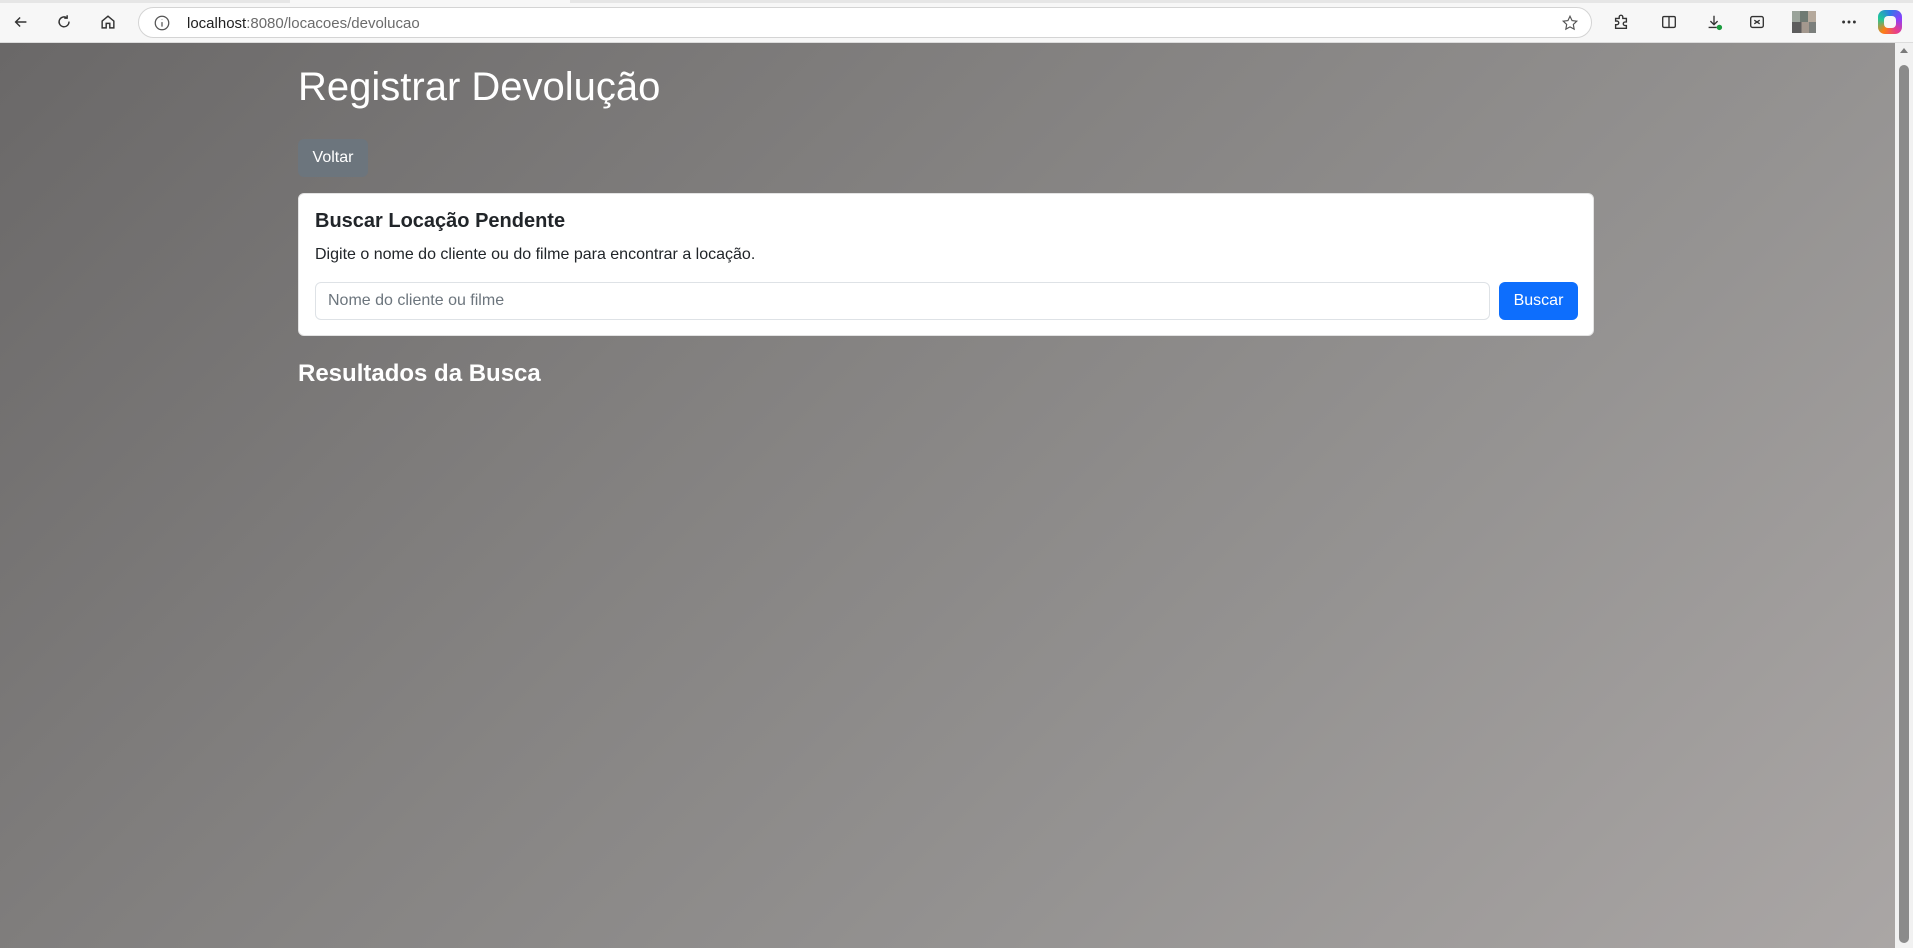 The height and width of the screenshot is (948, 1913). I want to click on url-host: localhost, so click(217, 23).